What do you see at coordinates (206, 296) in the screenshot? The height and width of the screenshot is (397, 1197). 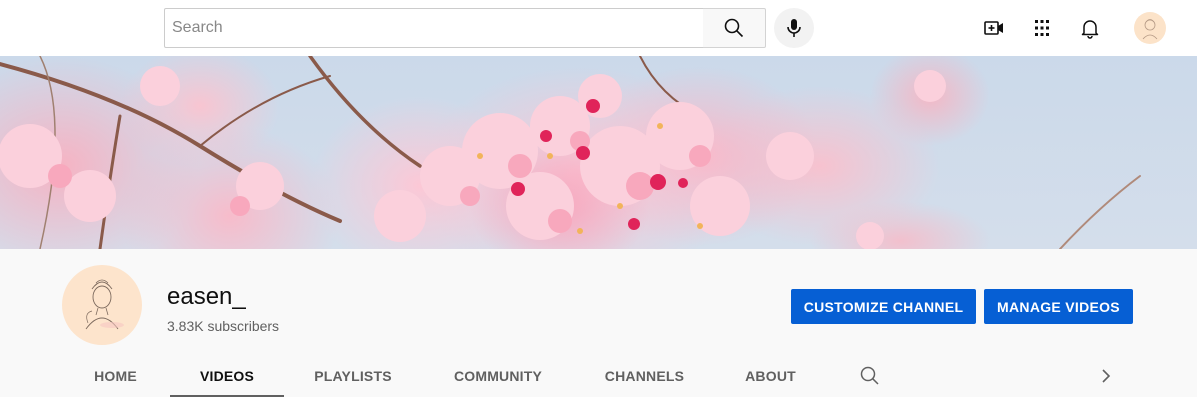 I see `channel-name: easen_` at bounding box center [206, 296].